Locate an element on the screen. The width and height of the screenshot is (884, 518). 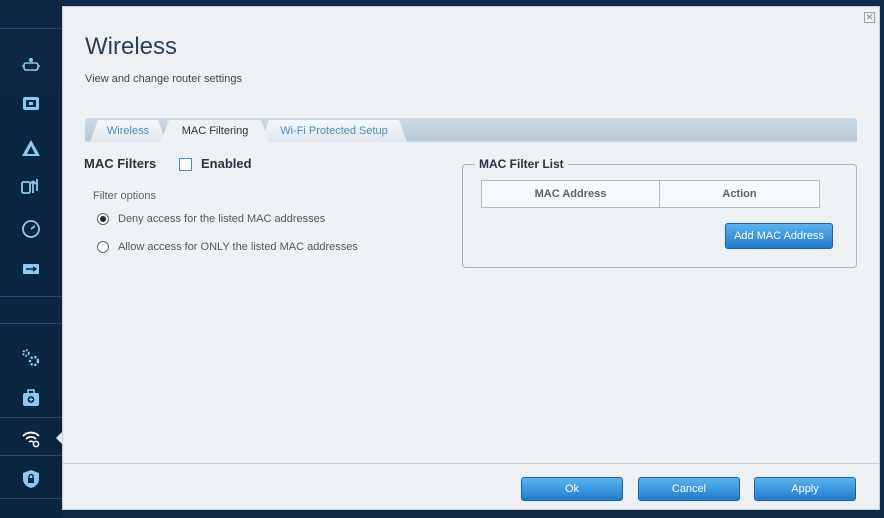
allow-access-radio is located at coordinates (103, 247).